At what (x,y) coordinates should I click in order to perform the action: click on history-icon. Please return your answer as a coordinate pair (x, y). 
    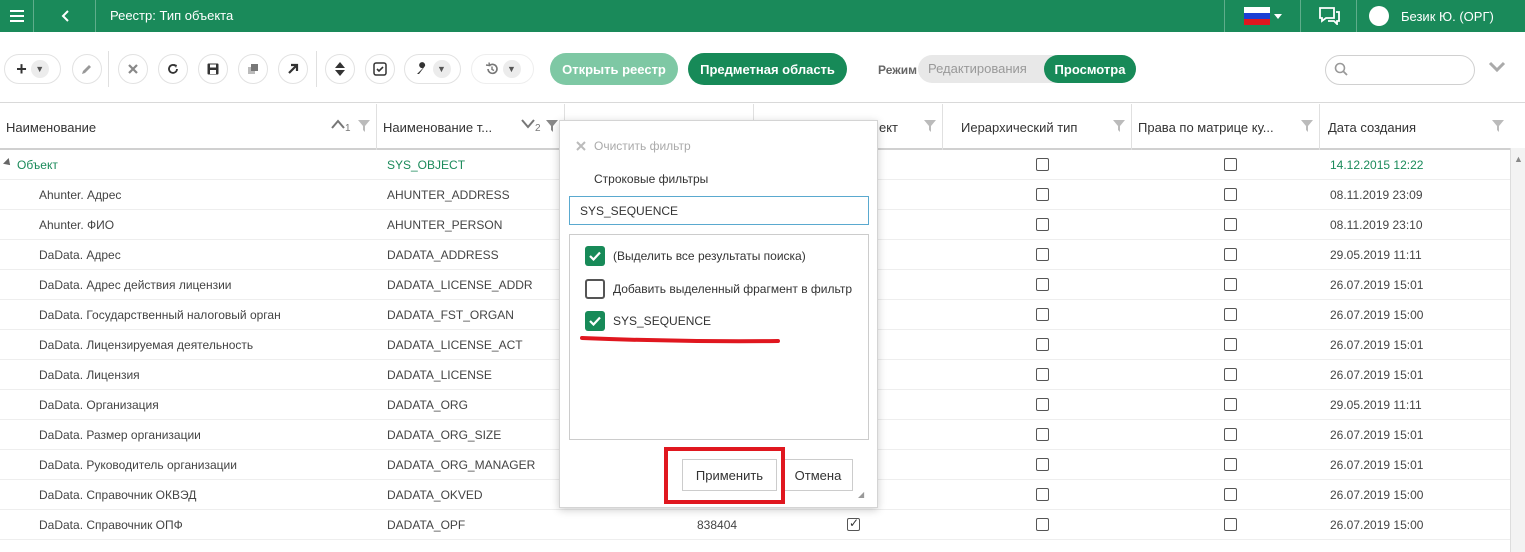
    Looking at the image, I should click on (491, 68).